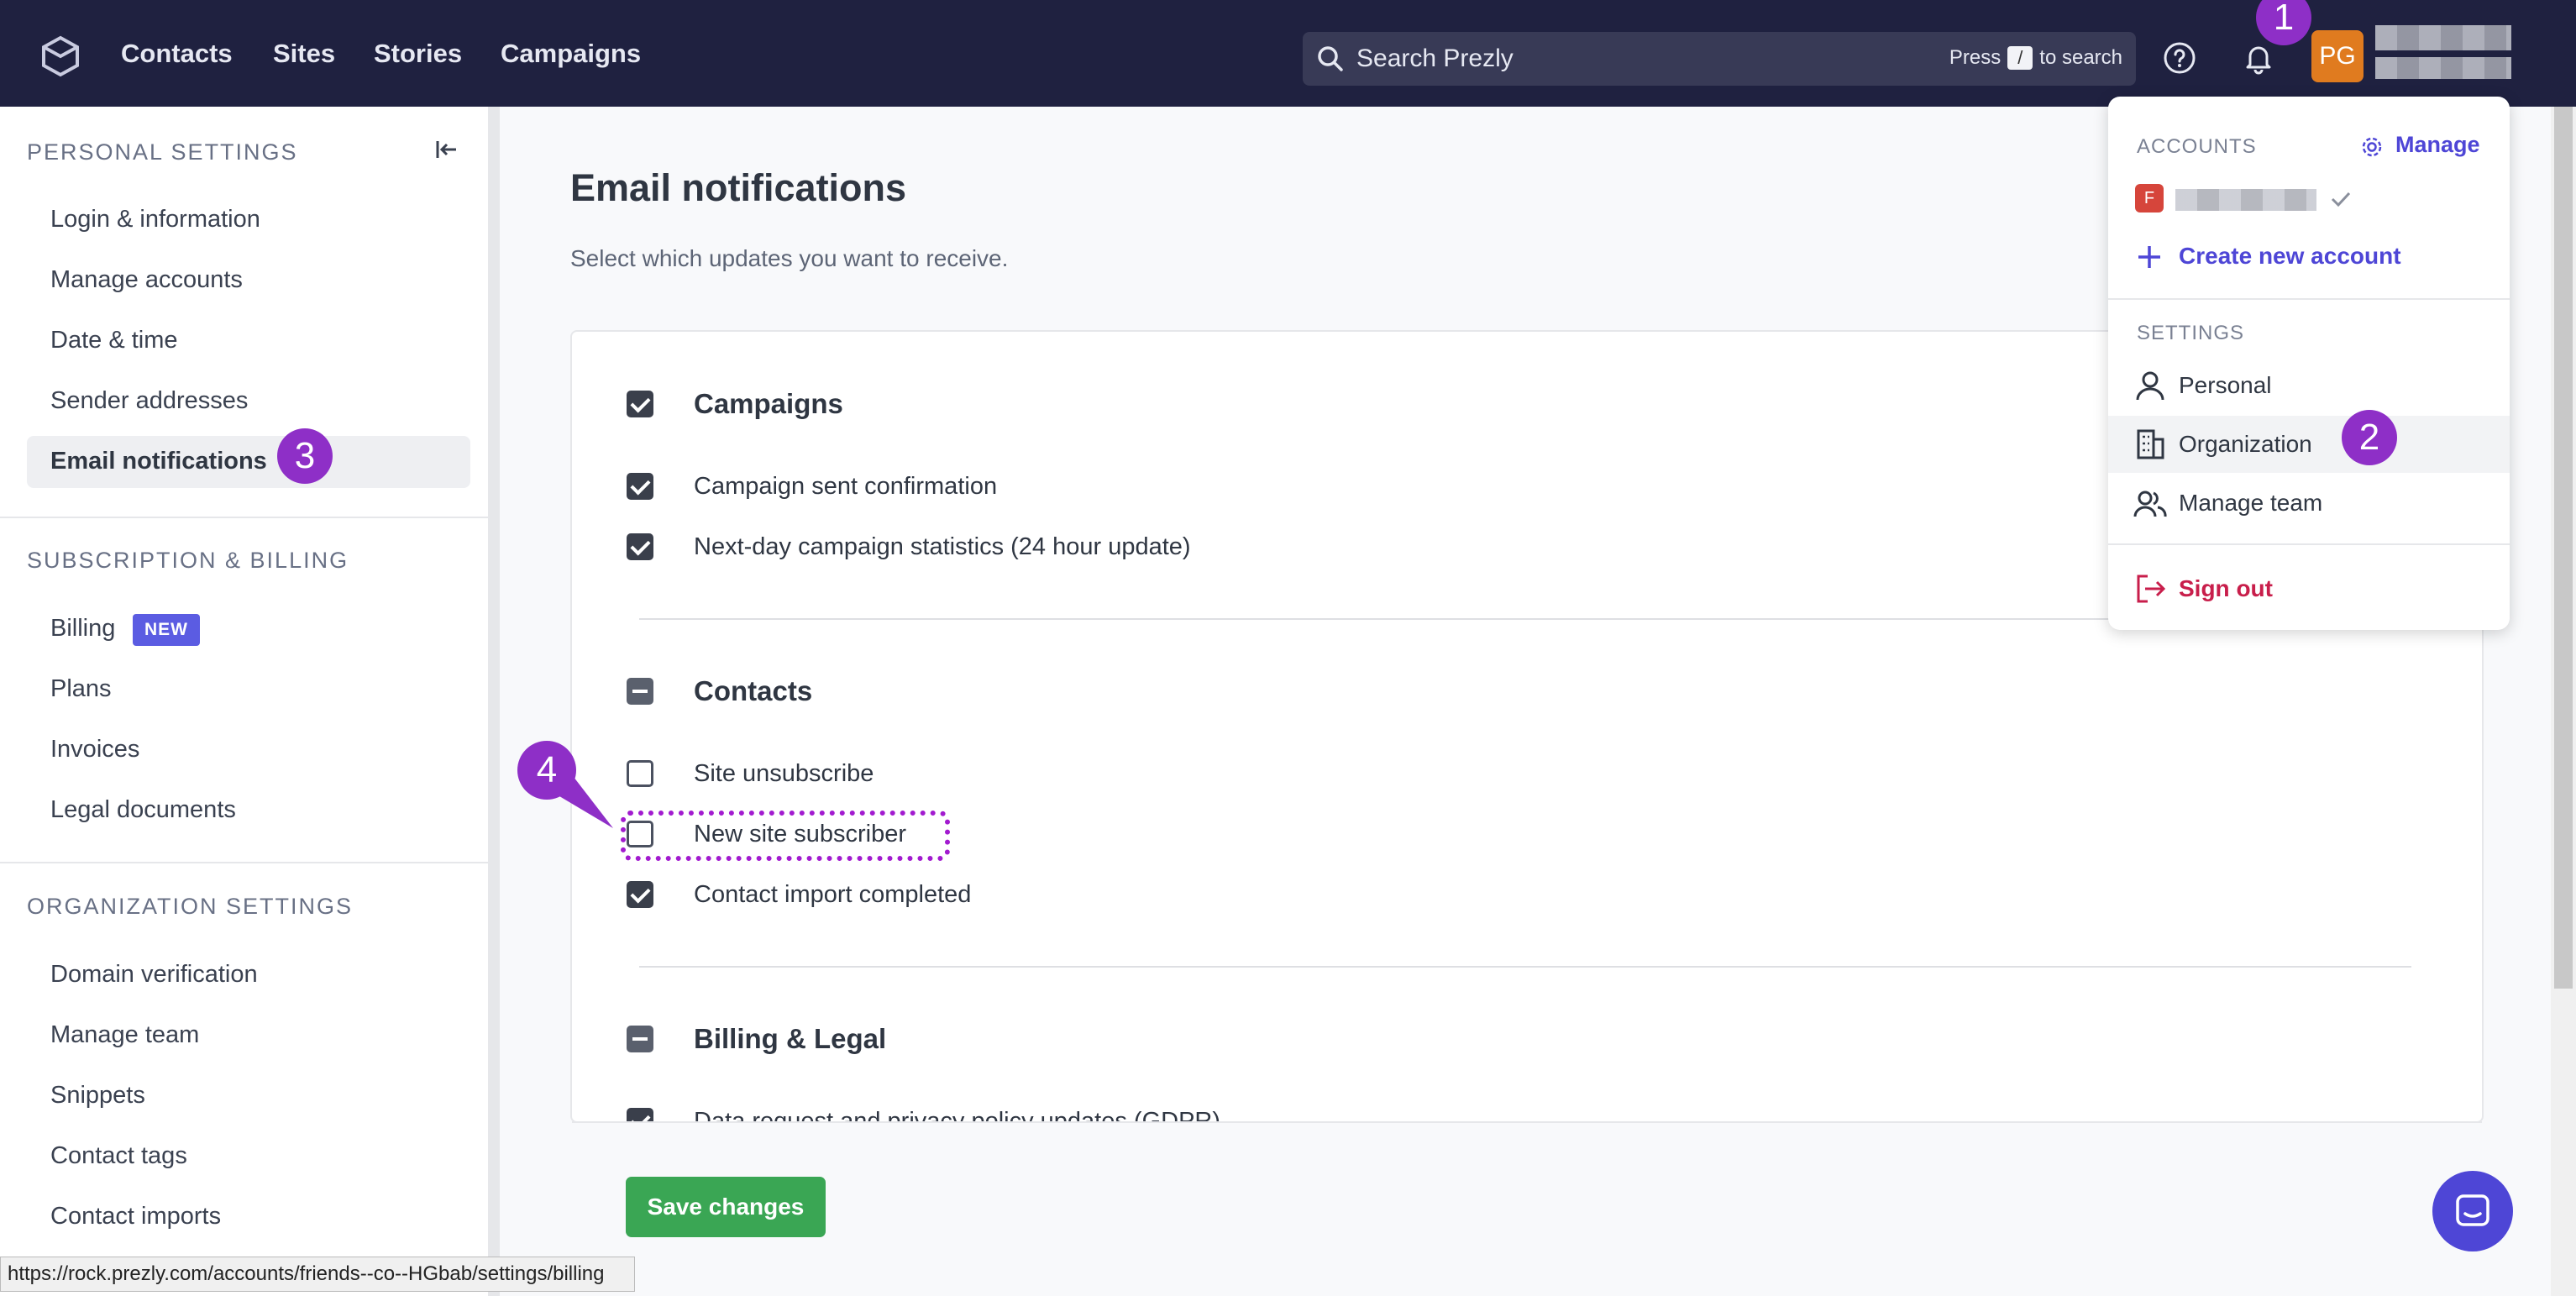 This screenshot has height=1296, width=2576. What do you see at coordinates (305, 456) in the screenshot?
I see `annotation-marker-3: 3` at bounding box center [305, 456].